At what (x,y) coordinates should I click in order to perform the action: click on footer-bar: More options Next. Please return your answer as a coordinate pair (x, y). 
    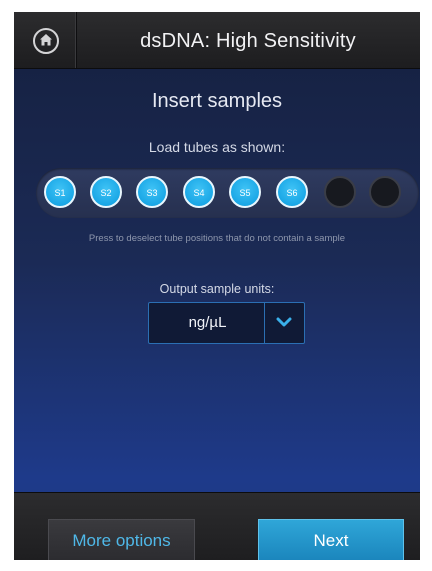
    Looking at the image, I should click on (217, 526).